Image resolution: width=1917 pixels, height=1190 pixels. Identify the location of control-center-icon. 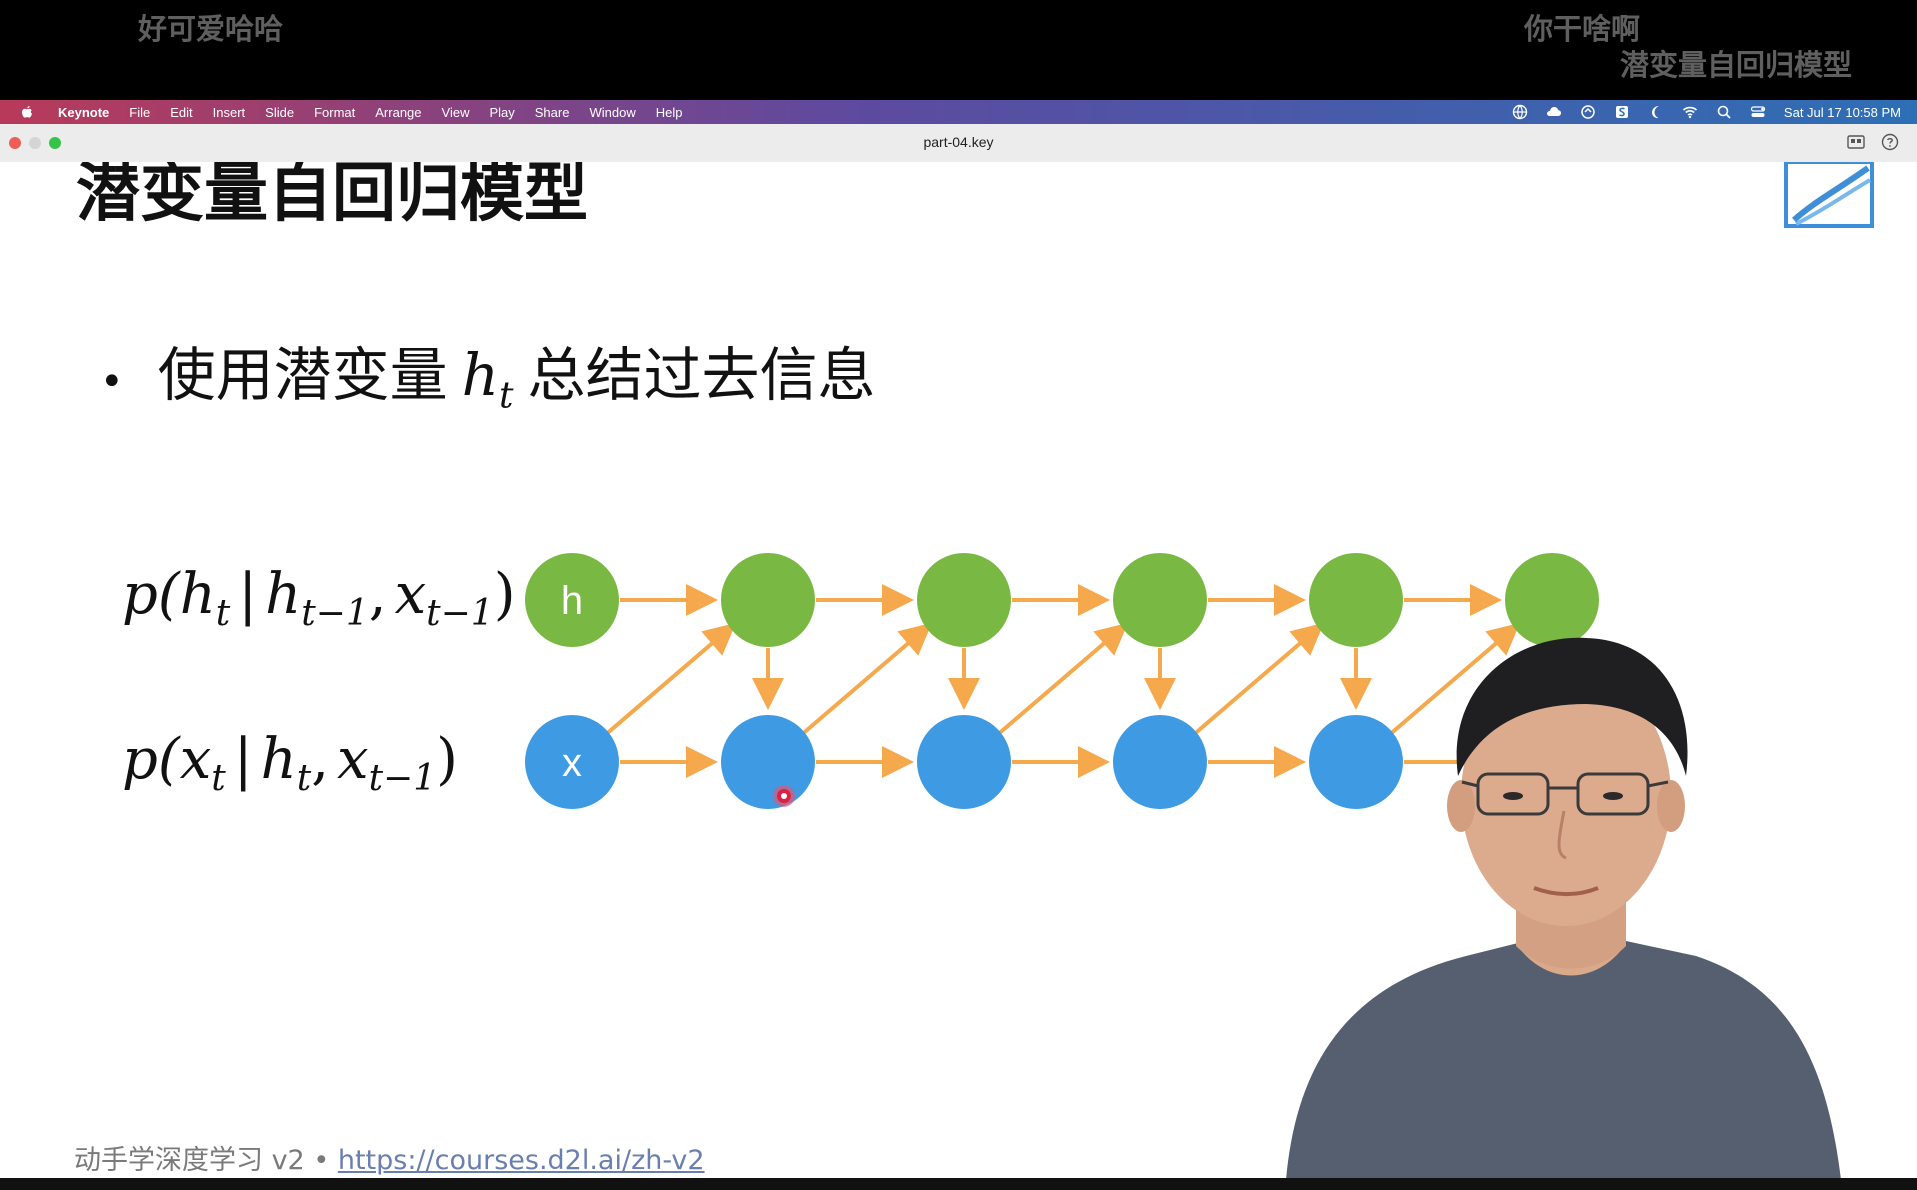
(1758, 112).